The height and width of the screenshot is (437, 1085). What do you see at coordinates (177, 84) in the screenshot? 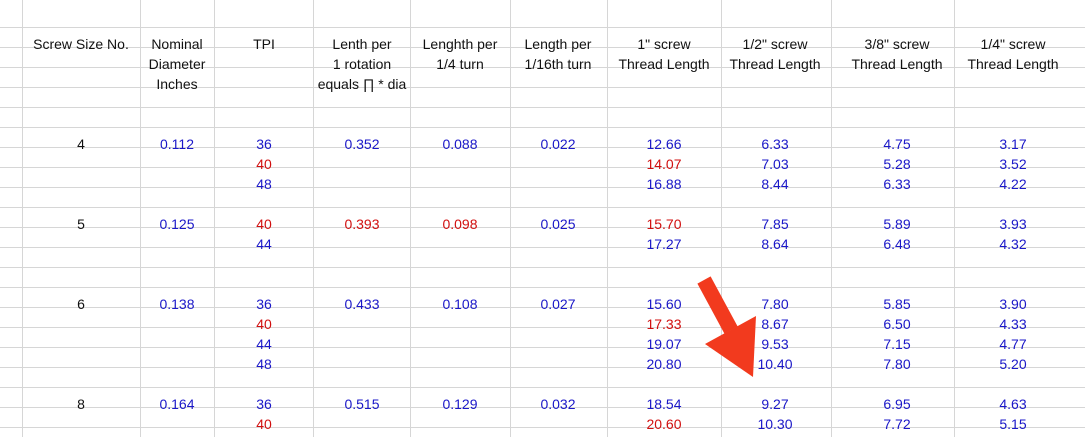
I see `header-cell: Inches` at bounding box center [177, 84].